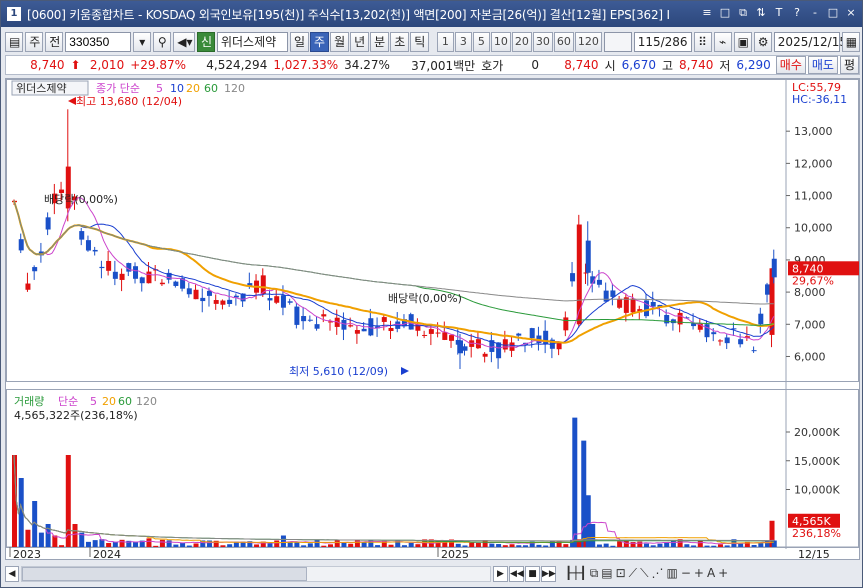 The height and width of the screenshot is (588, 863). I want to click on period-tab-년: 년, so click(360, 42).